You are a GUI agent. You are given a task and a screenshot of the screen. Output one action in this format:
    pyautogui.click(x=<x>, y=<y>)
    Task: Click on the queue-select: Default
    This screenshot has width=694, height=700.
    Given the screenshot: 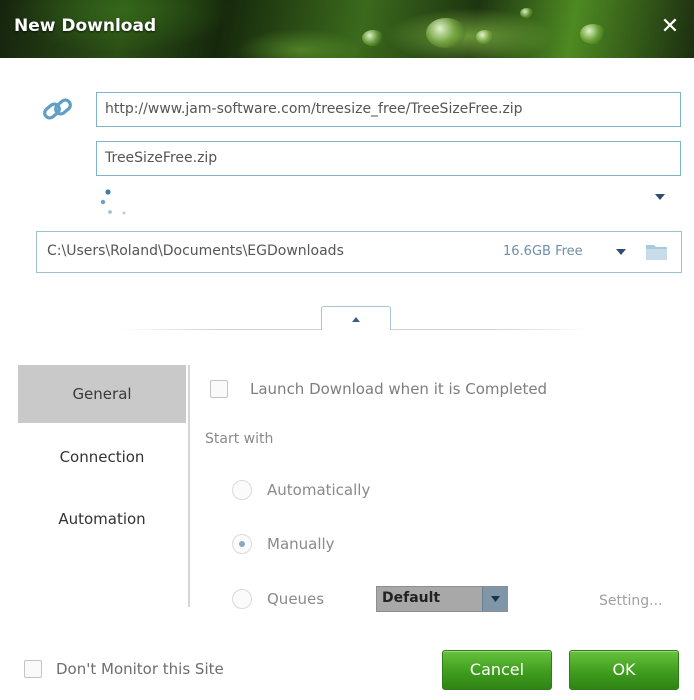 What is the action you would take?
    pyautogui.click(x=442, y=599)
    